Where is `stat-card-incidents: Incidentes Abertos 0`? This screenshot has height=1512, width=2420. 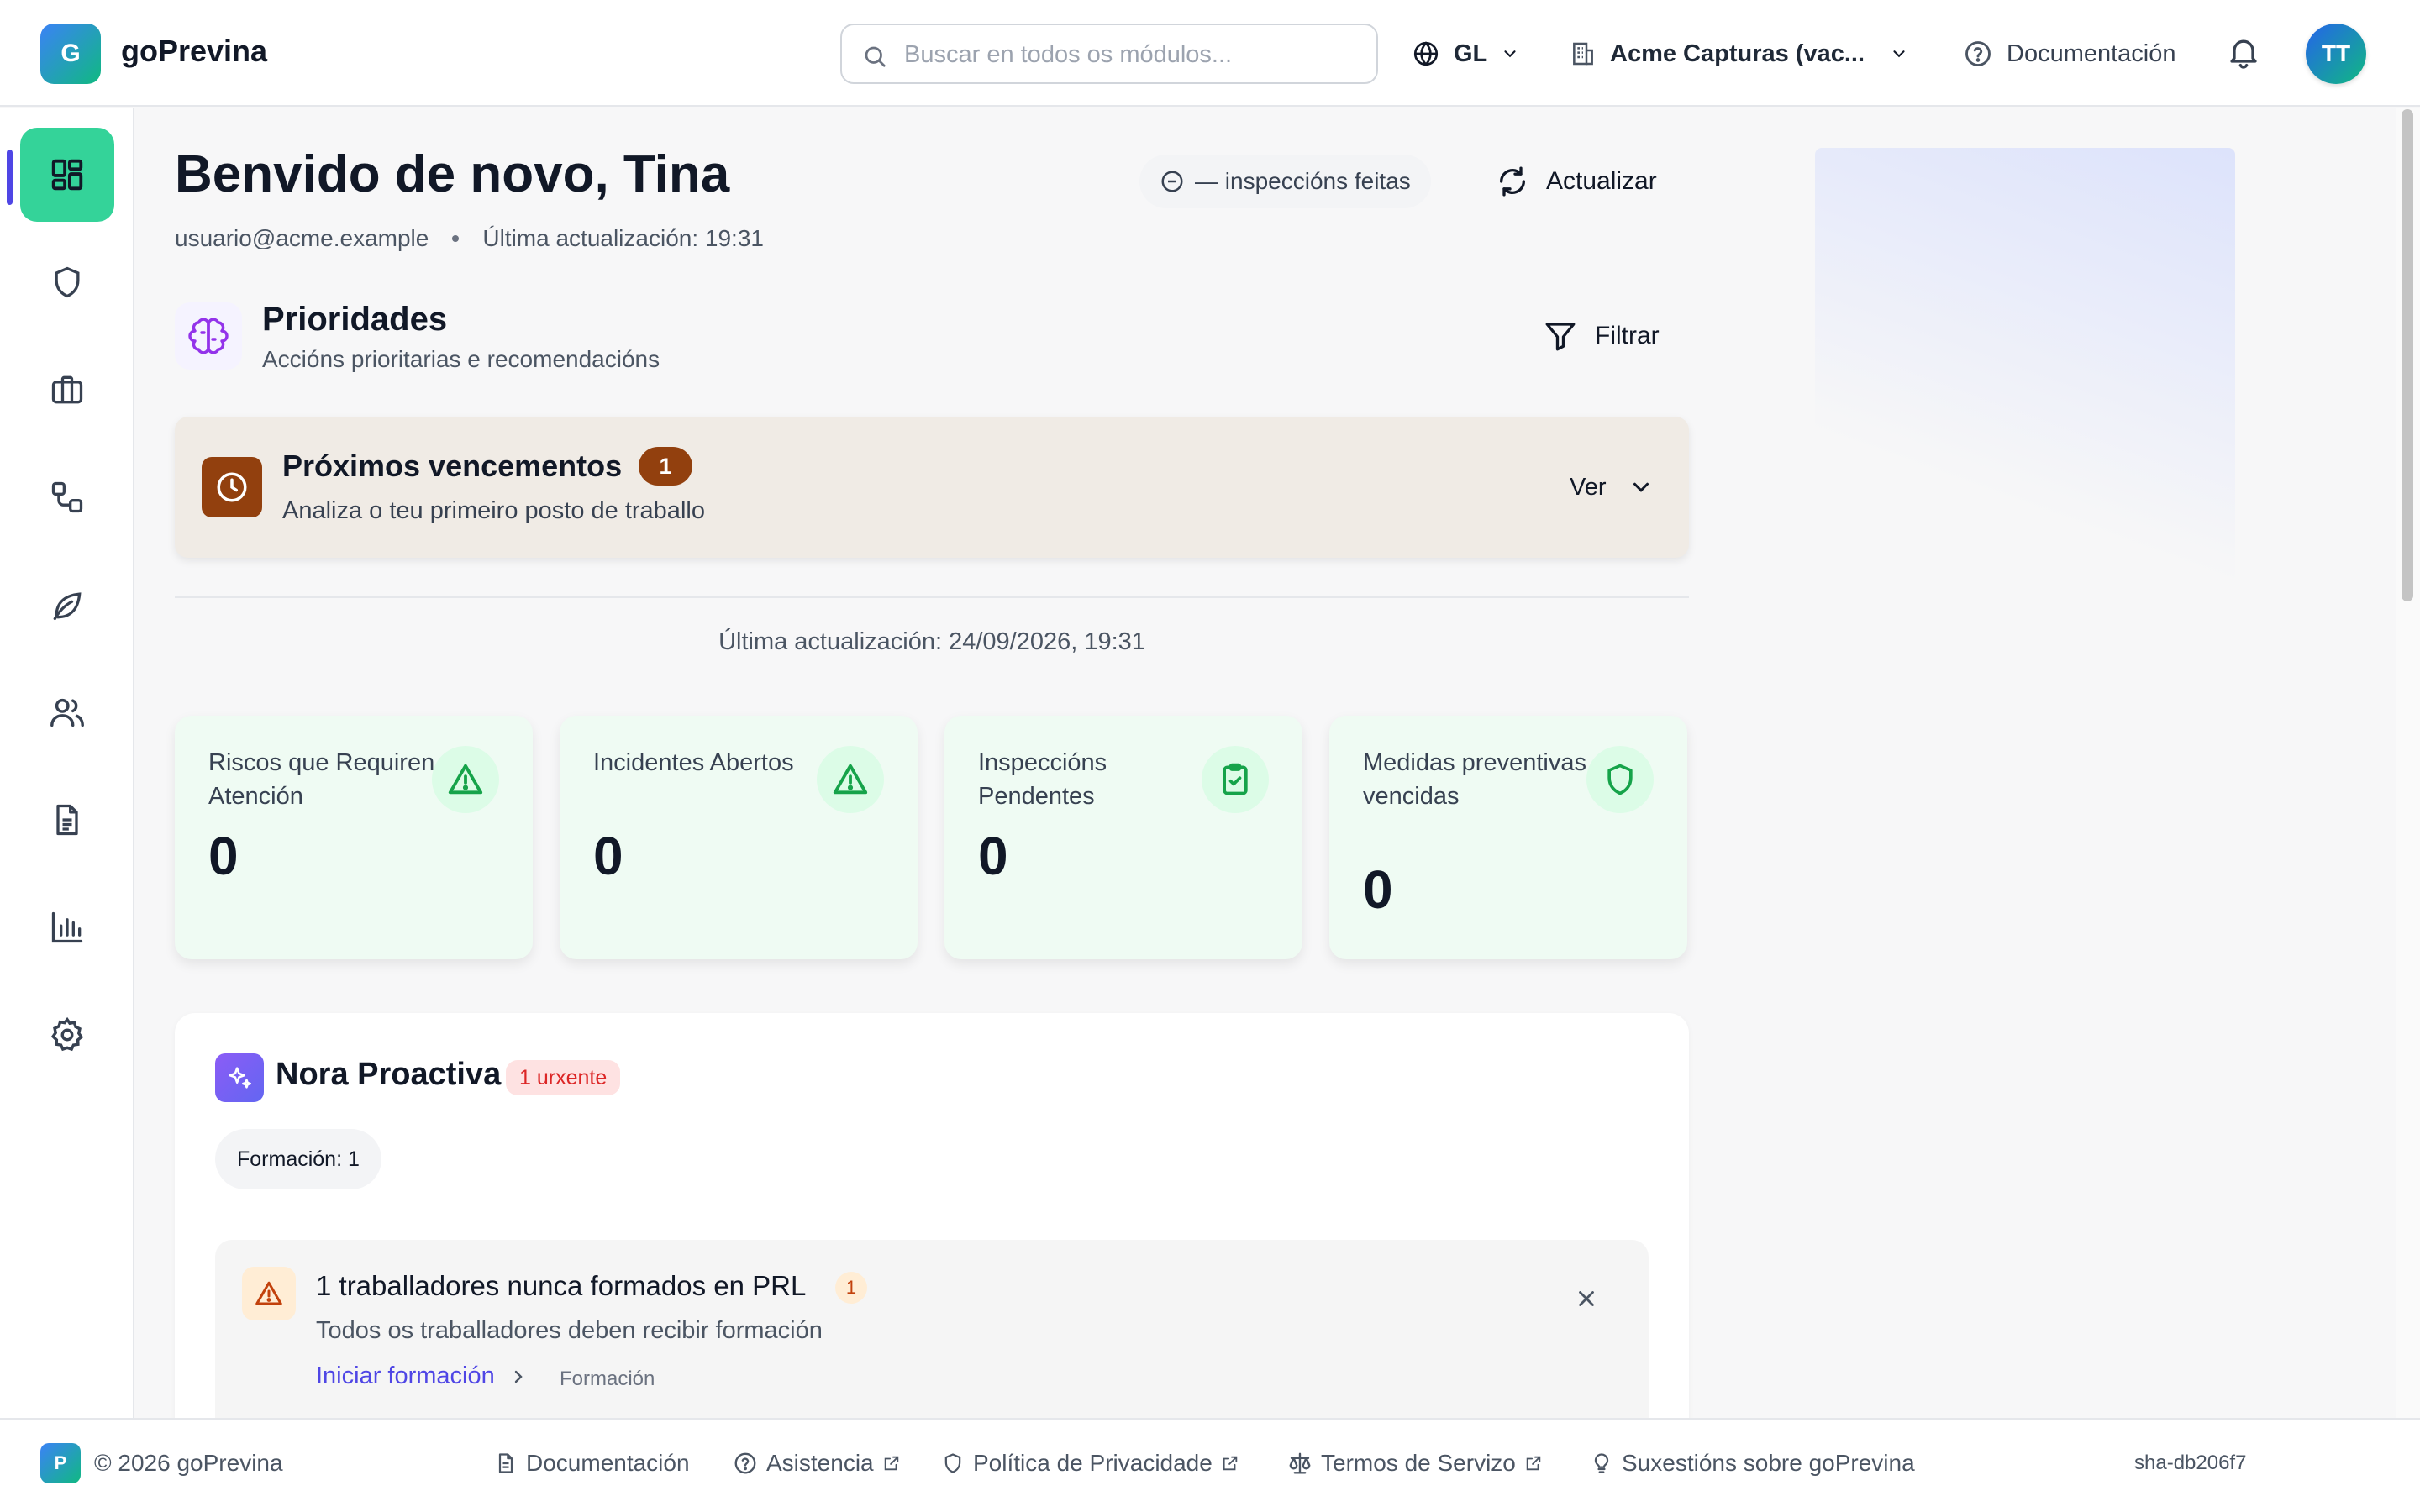
stat-card-incidents: Incidentes Abertos 0 is located at coordinates (739, 837).